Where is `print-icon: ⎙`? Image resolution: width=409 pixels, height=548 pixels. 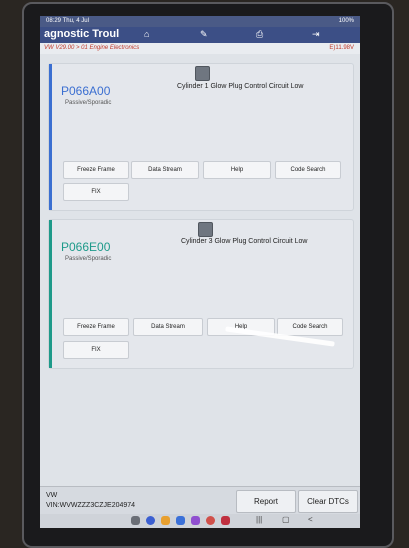 print-icon: ⎙ is located at coordinates (259, 34).